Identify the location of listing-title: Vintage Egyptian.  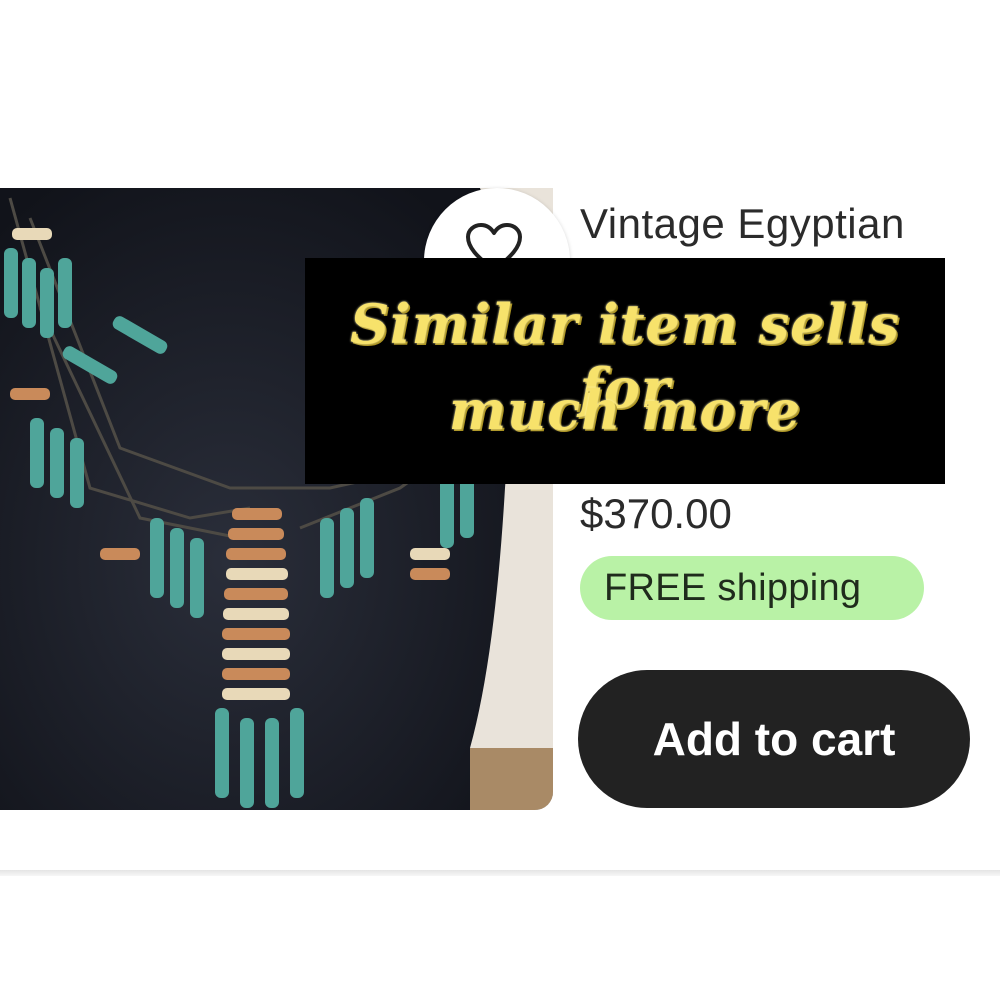
(790, 224).